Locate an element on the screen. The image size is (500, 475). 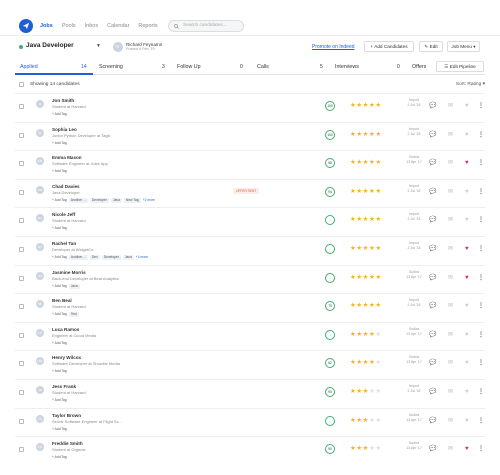
tag-chip: New Tag is located at coordinates (132, 200).